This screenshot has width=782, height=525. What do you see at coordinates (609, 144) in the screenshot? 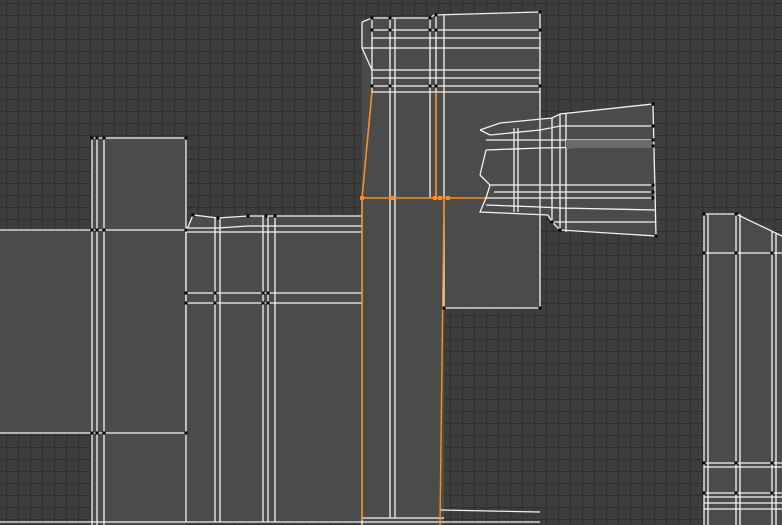
I see `uv-dense-edges` at bounding box center [609, 144].